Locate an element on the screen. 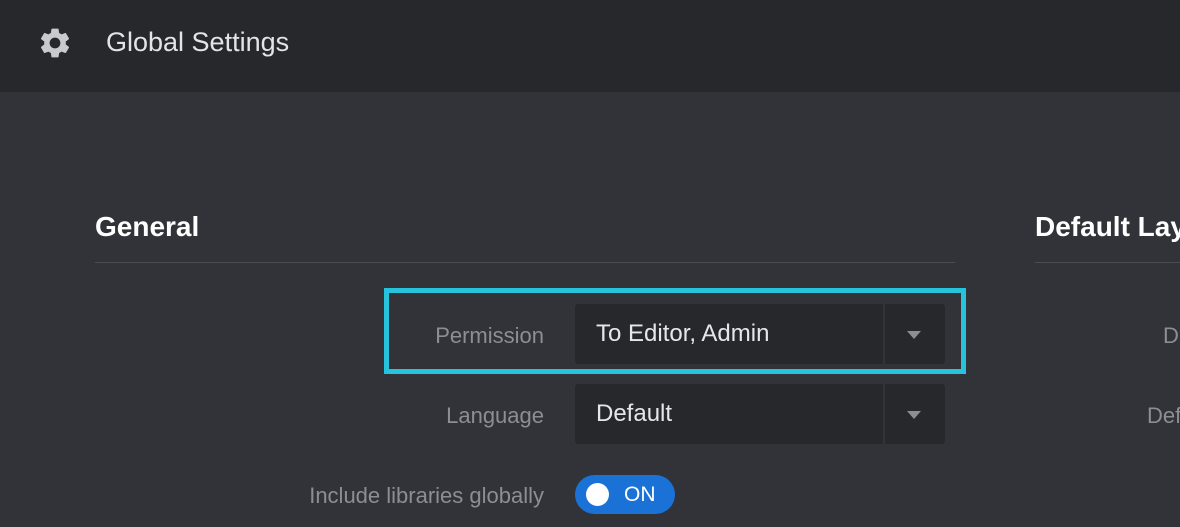 This screenshot has width=1180, height=527. permission-select-value: To Editor, Admin is located at coordinates (683, 333).